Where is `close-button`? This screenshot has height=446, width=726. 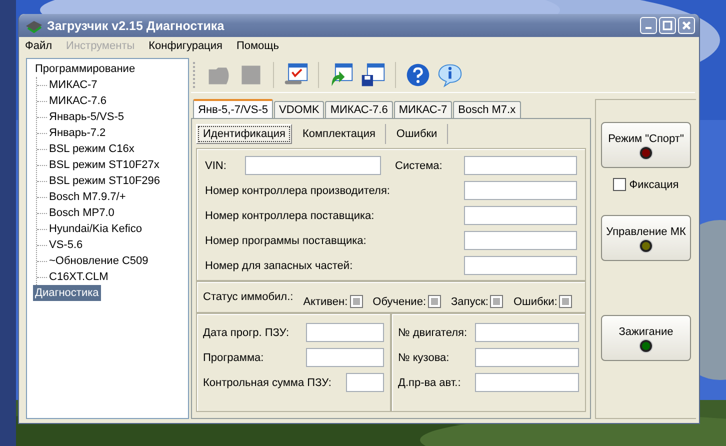
close-button is located at coordinates (686, 25).